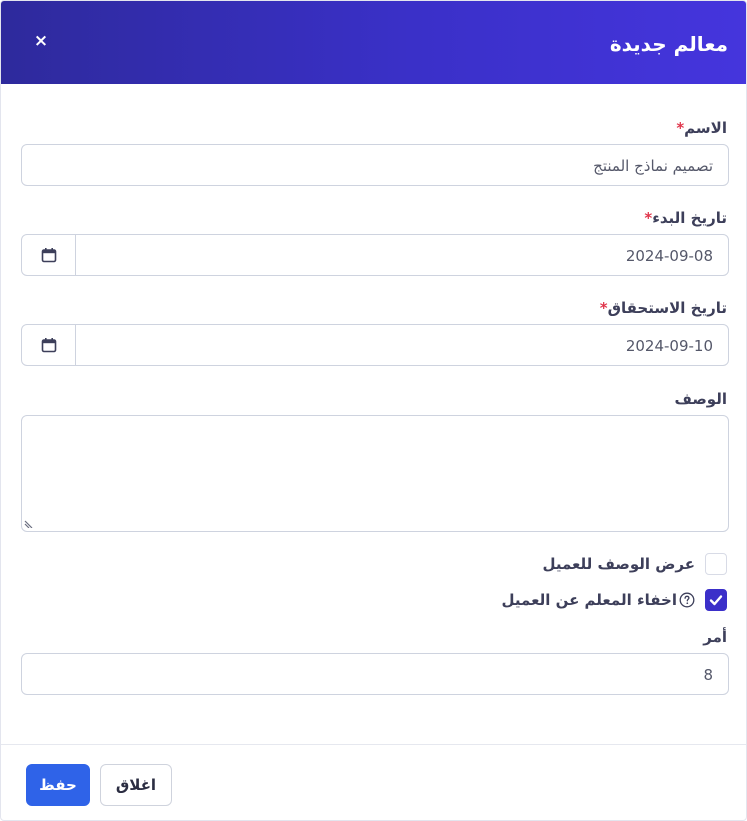 Image resolution: width=747 pixels, height=821 pixels. What do you see at coordinates (375, 473) in the screenshot?
I see `description-textarea` at bounding box center [375, 473].